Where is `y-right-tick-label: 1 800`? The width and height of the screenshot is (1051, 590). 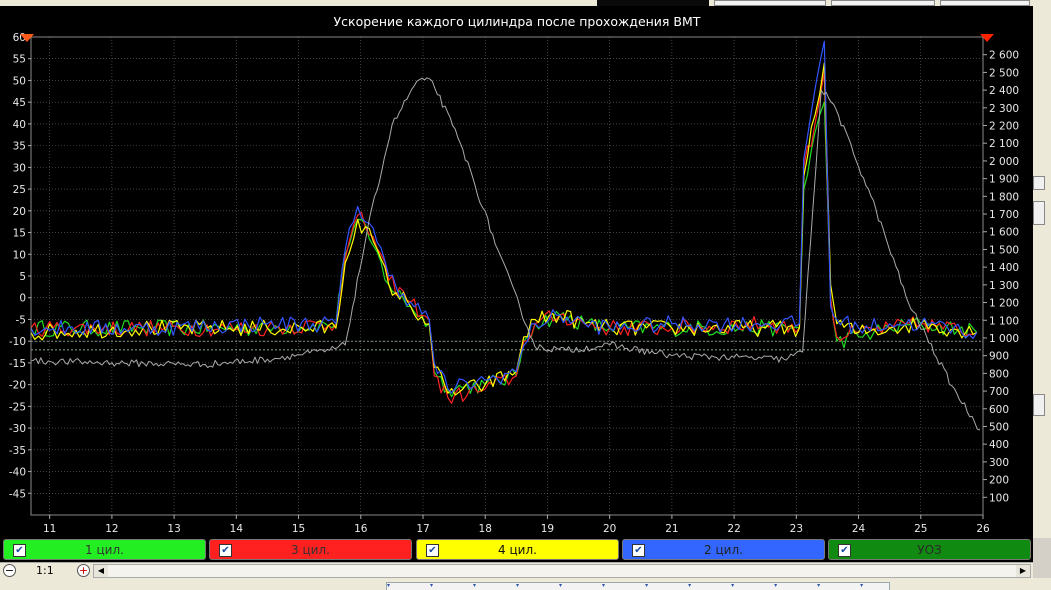
y-right-tick-label: 1 800 is located at coordinates (1004, 197).